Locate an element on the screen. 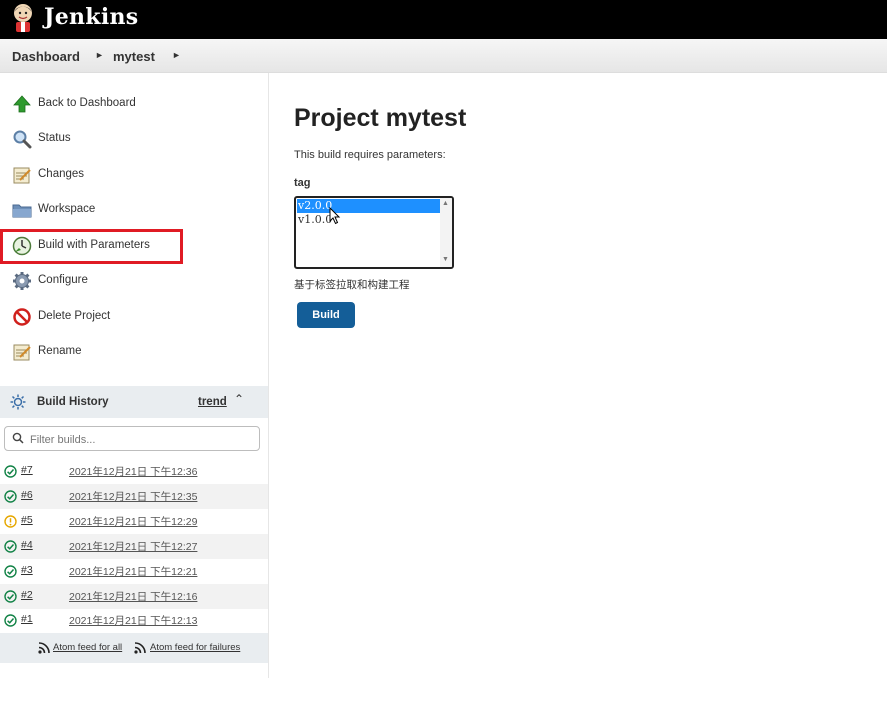  tag-option: v2.0.0 is located at coordinates (369, 206).